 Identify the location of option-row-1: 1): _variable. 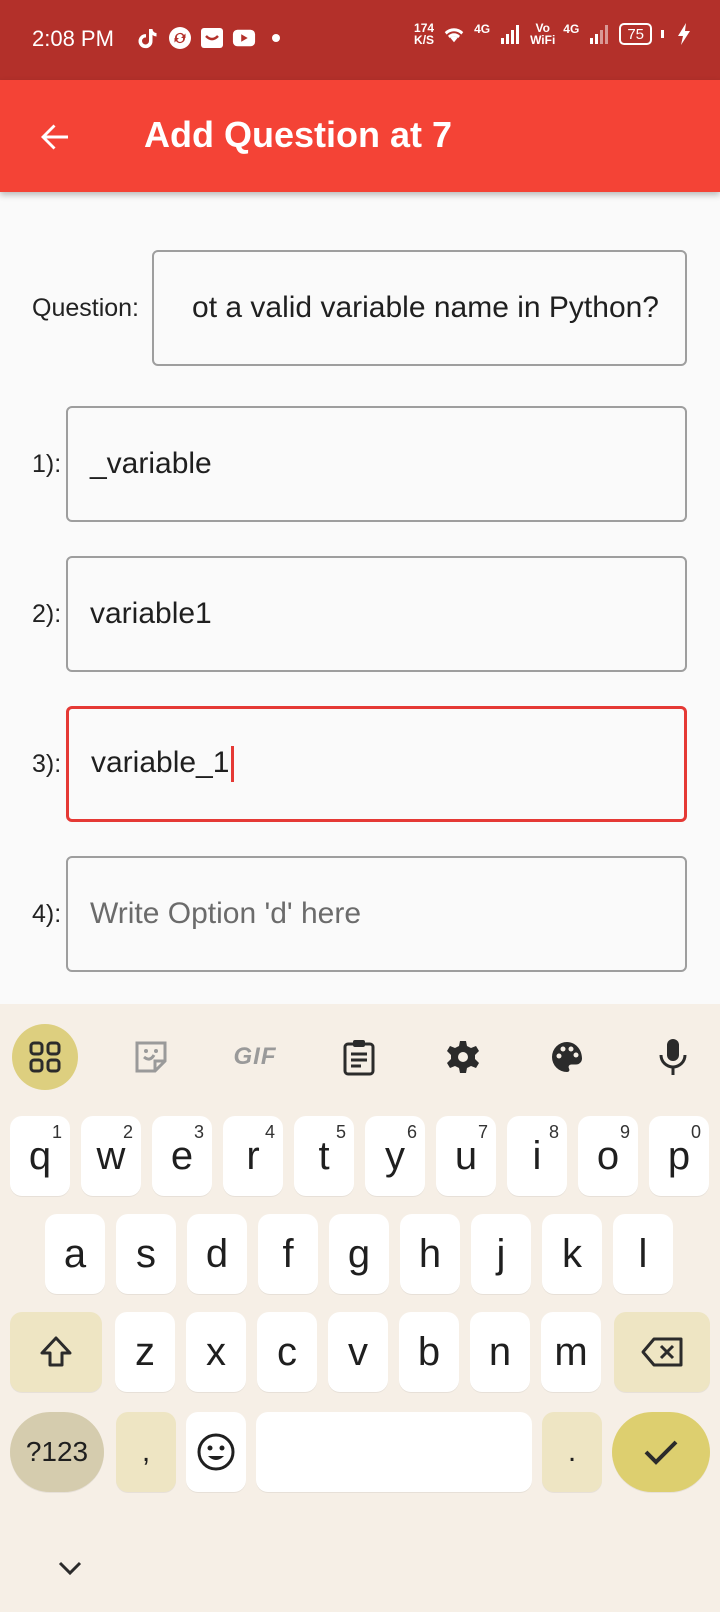
(360, 466).